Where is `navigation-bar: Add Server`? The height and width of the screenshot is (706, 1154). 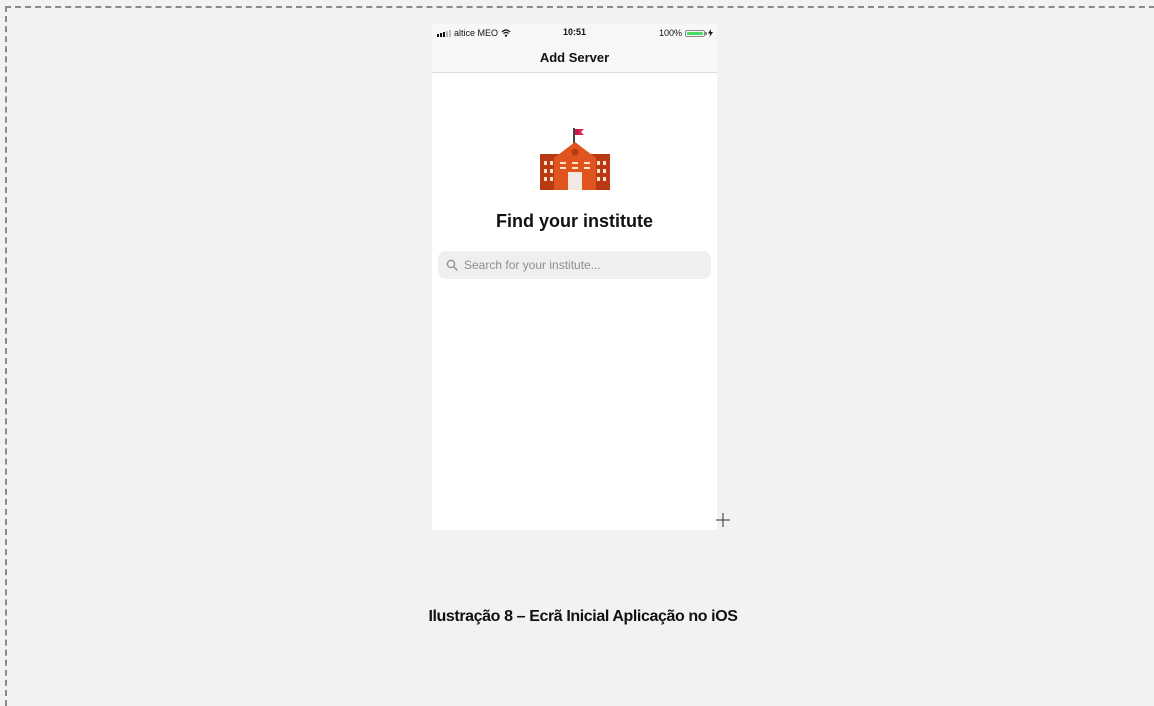
navigation-bar: Add Server is located at coordinates (574, 57).